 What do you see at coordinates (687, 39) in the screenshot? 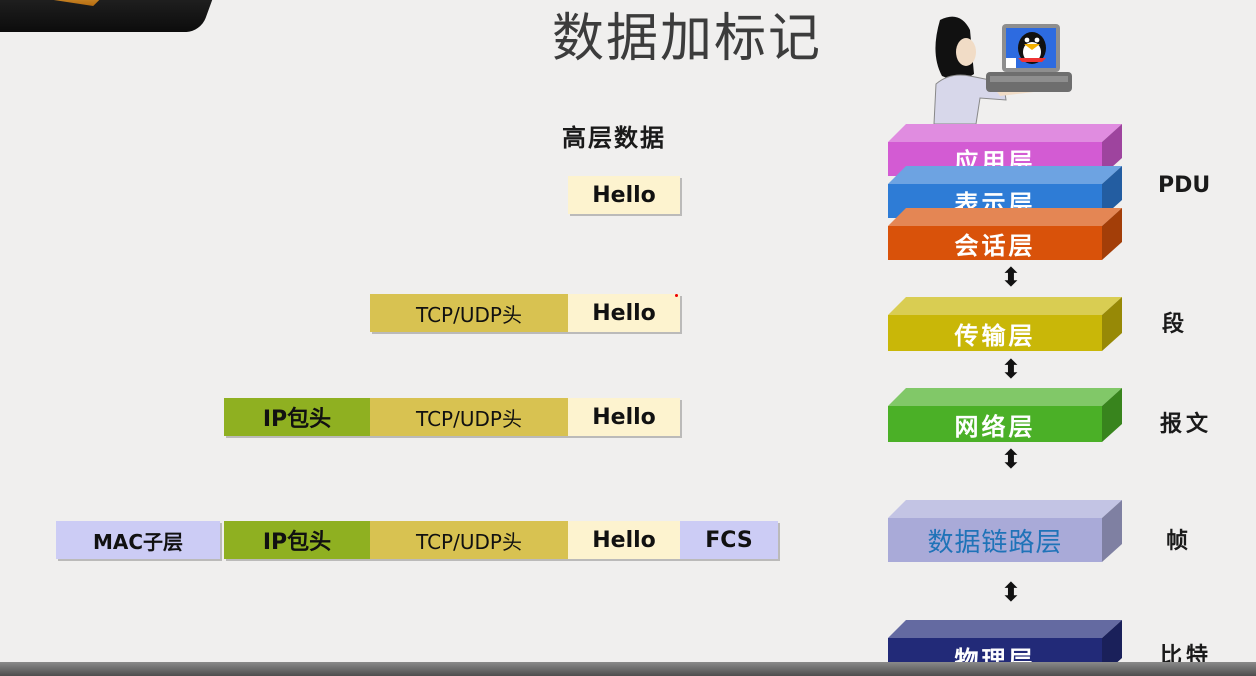
I see `slide-title: 数据加标记` at bounding box center [687, 39].